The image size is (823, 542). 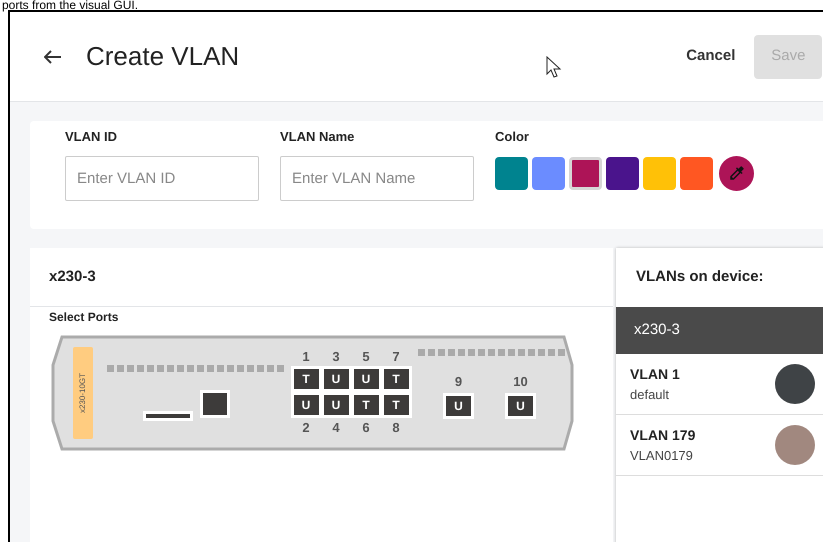 What do you see at coordinates (650, 395) in the screenshot?
I see `vlan-description: default` at bounding box center [650, 395].